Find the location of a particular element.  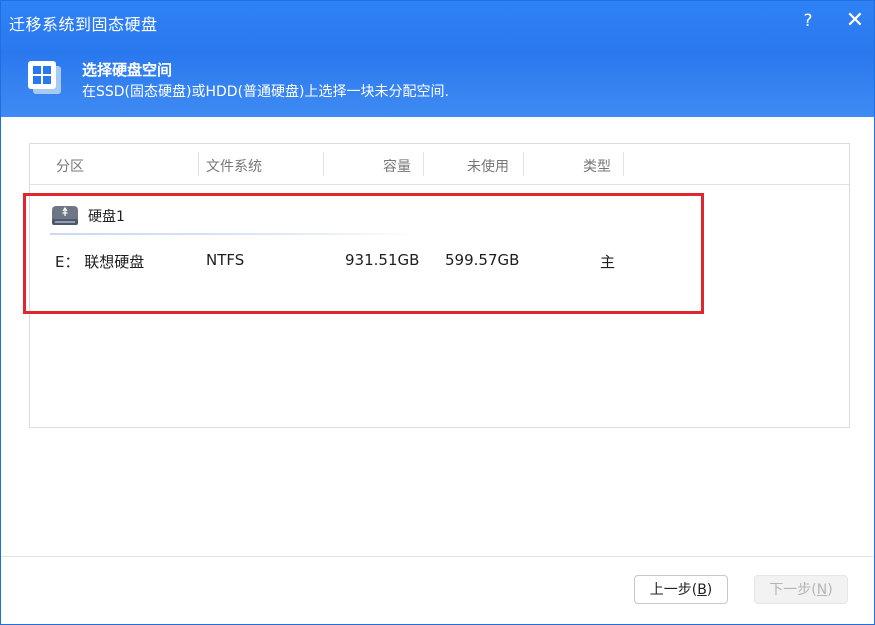

previous-step-label: 上一步( is located at coordinates (673, 590).